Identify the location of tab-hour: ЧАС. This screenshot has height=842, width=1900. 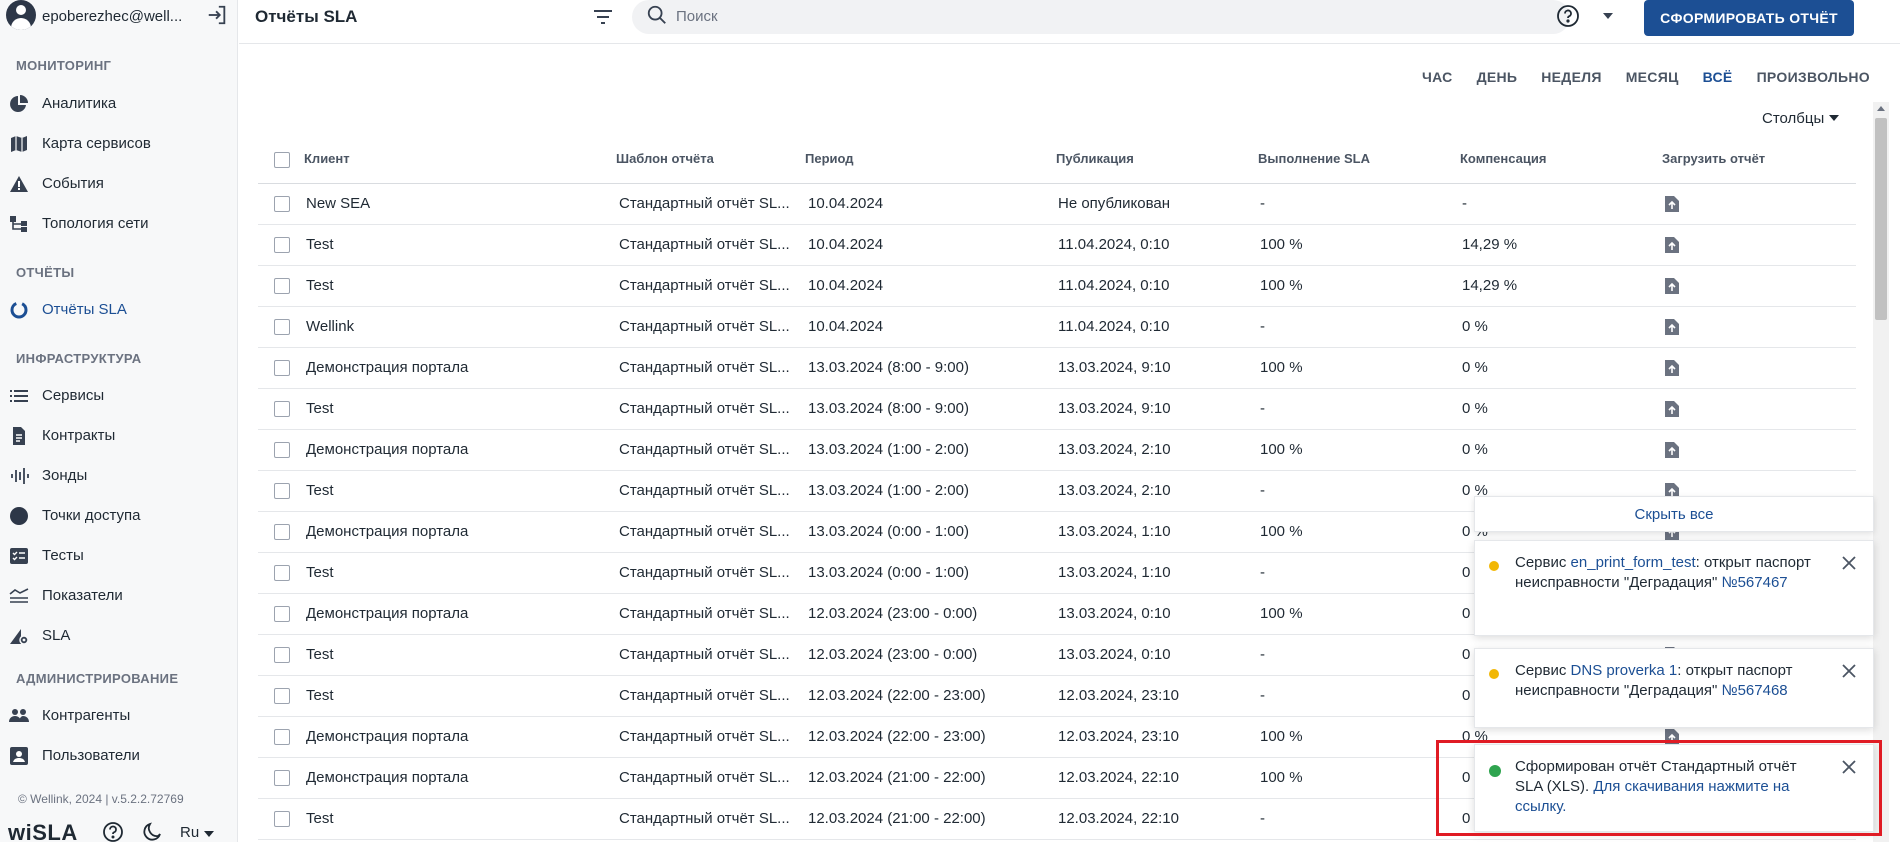
(1437, 78).